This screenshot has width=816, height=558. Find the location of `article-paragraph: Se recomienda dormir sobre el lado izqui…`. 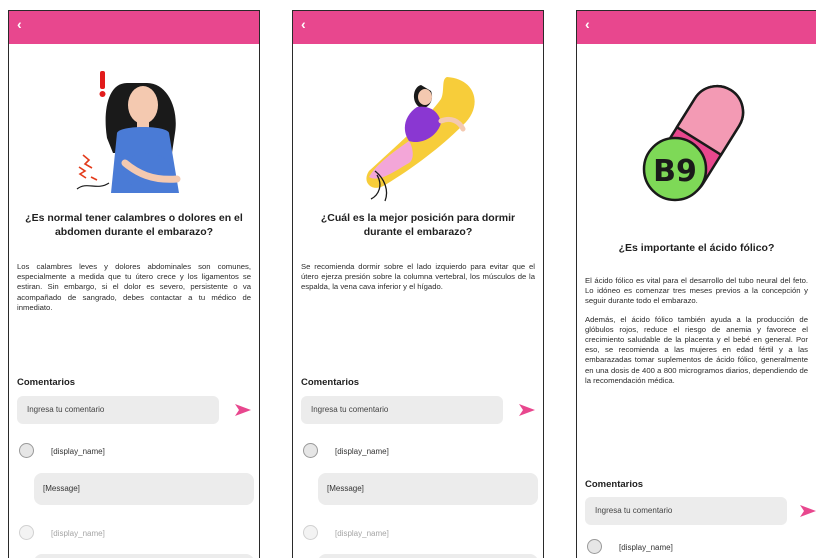

article-paragraph: Se recomienda dormir sobre el lado izqui… is located at coordinates (418, 277).